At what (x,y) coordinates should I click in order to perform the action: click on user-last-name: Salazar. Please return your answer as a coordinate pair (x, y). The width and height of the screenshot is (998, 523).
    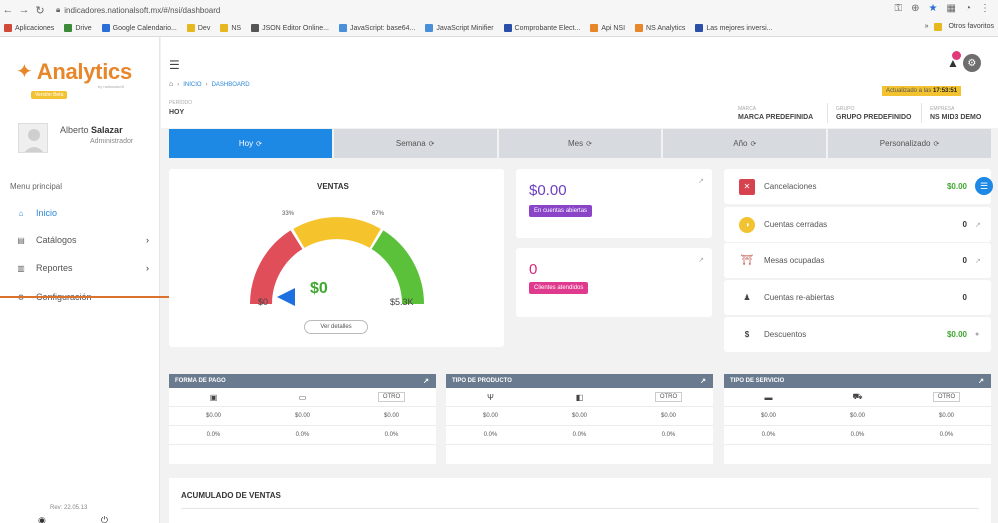
    Looking at the image, I should click on (107, 130).